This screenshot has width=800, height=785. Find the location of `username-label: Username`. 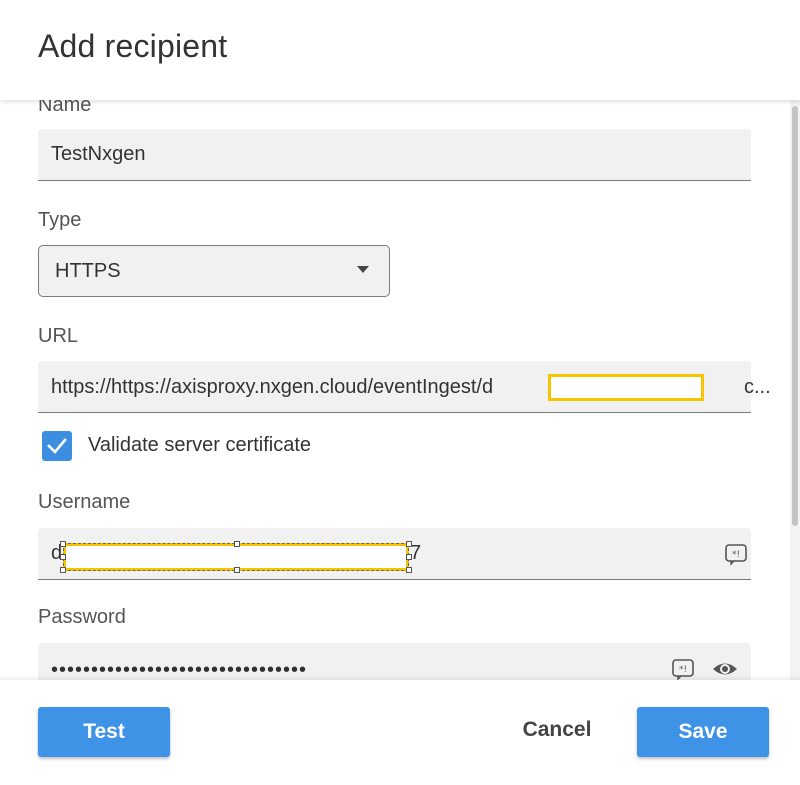

username-label: Username is located at coordinates (84, 502).